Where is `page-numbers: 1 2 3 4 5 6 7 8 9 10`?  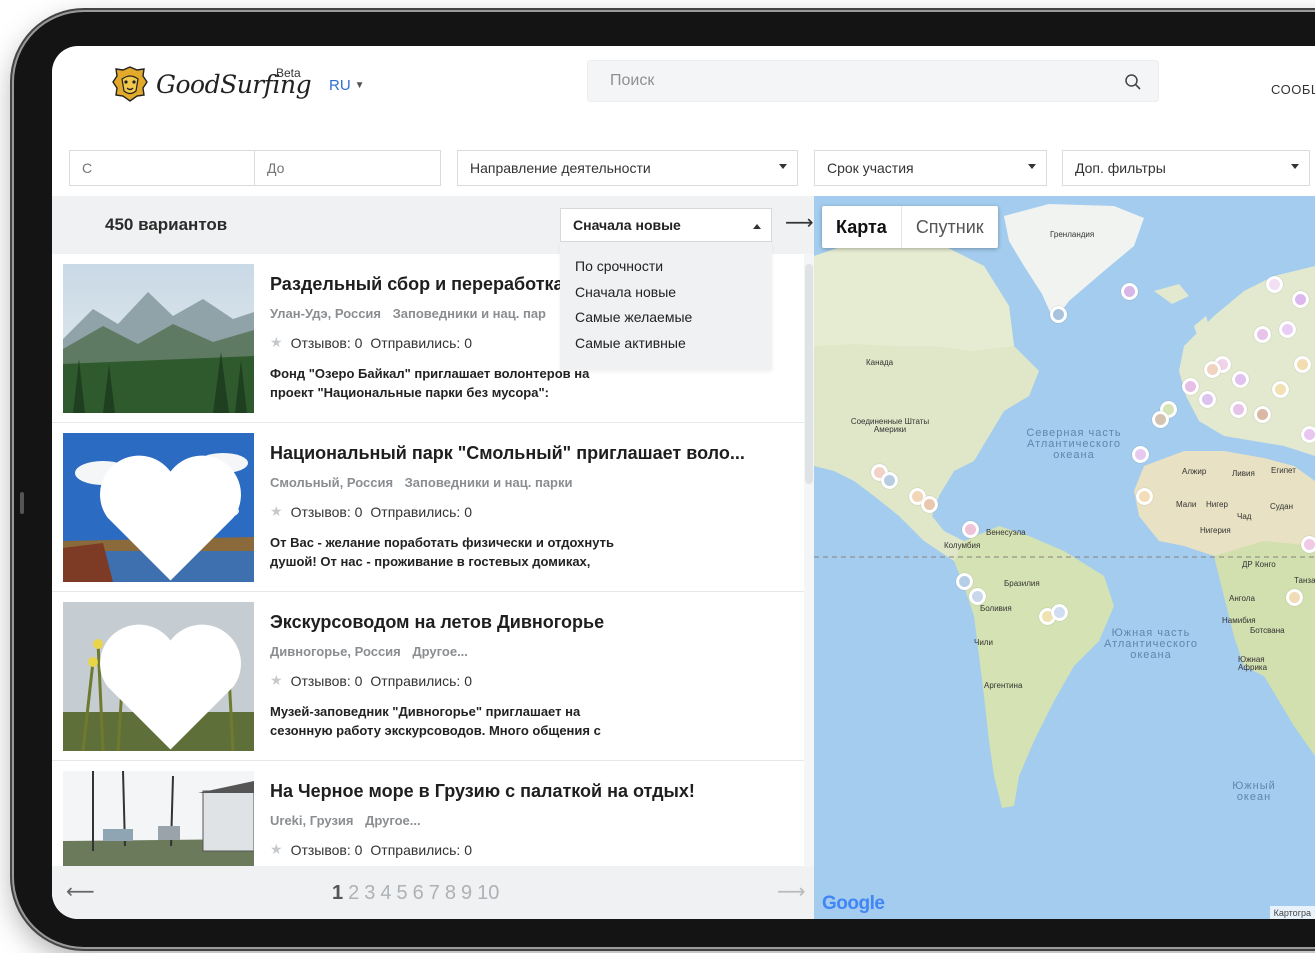
page-numbers: 1 2 3 4 5 6 7 8 9 10 is located at coordinates (418, 893).